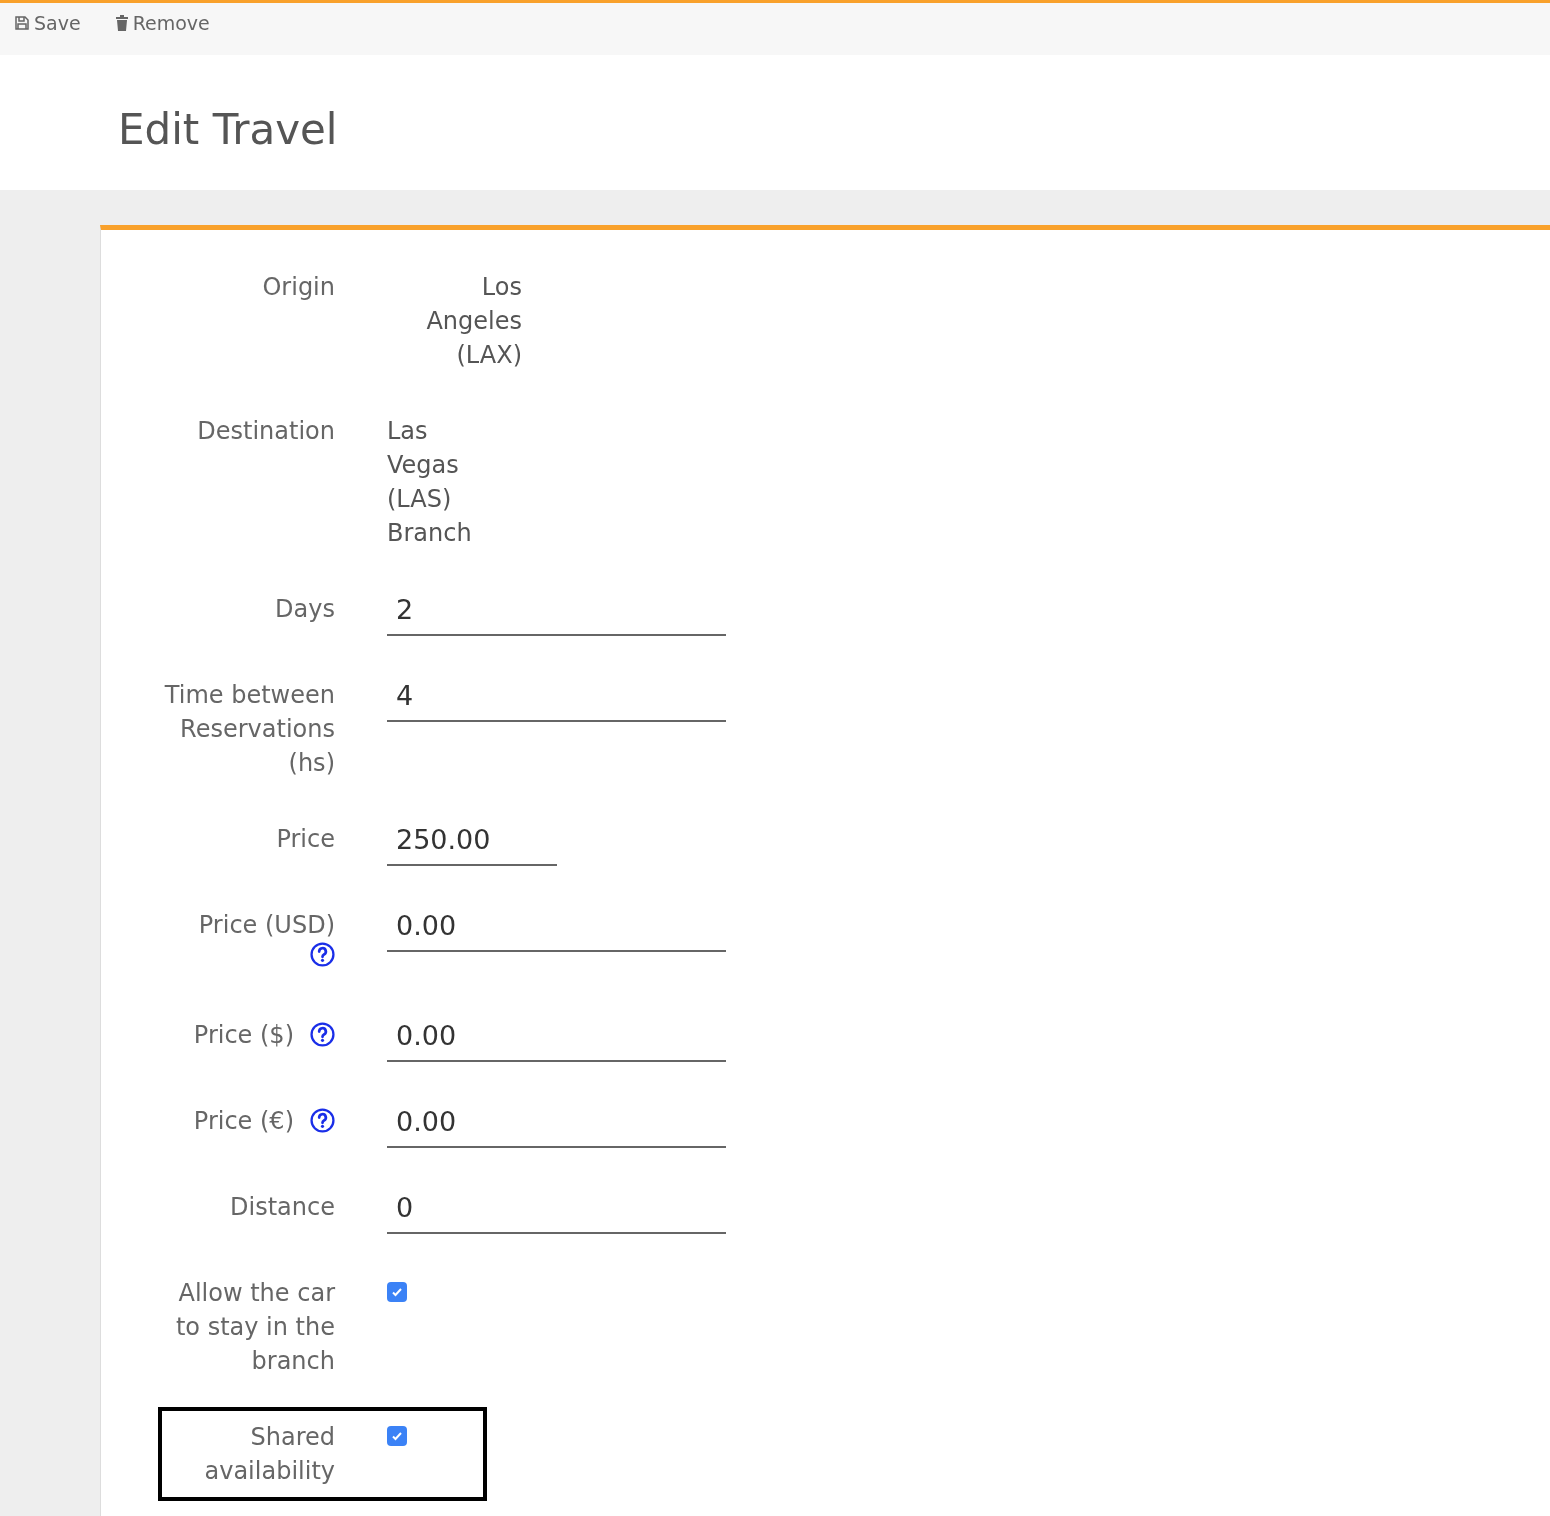  I want to click on field-label: Price ($), so click(243, 1035).